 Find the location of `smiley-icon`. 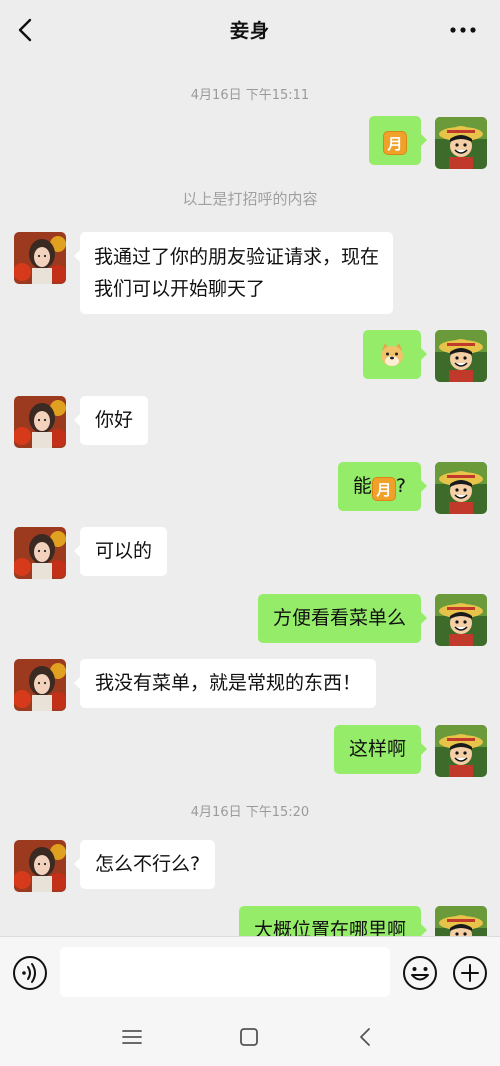

smiley-icon is located at coordinates (420, 973).